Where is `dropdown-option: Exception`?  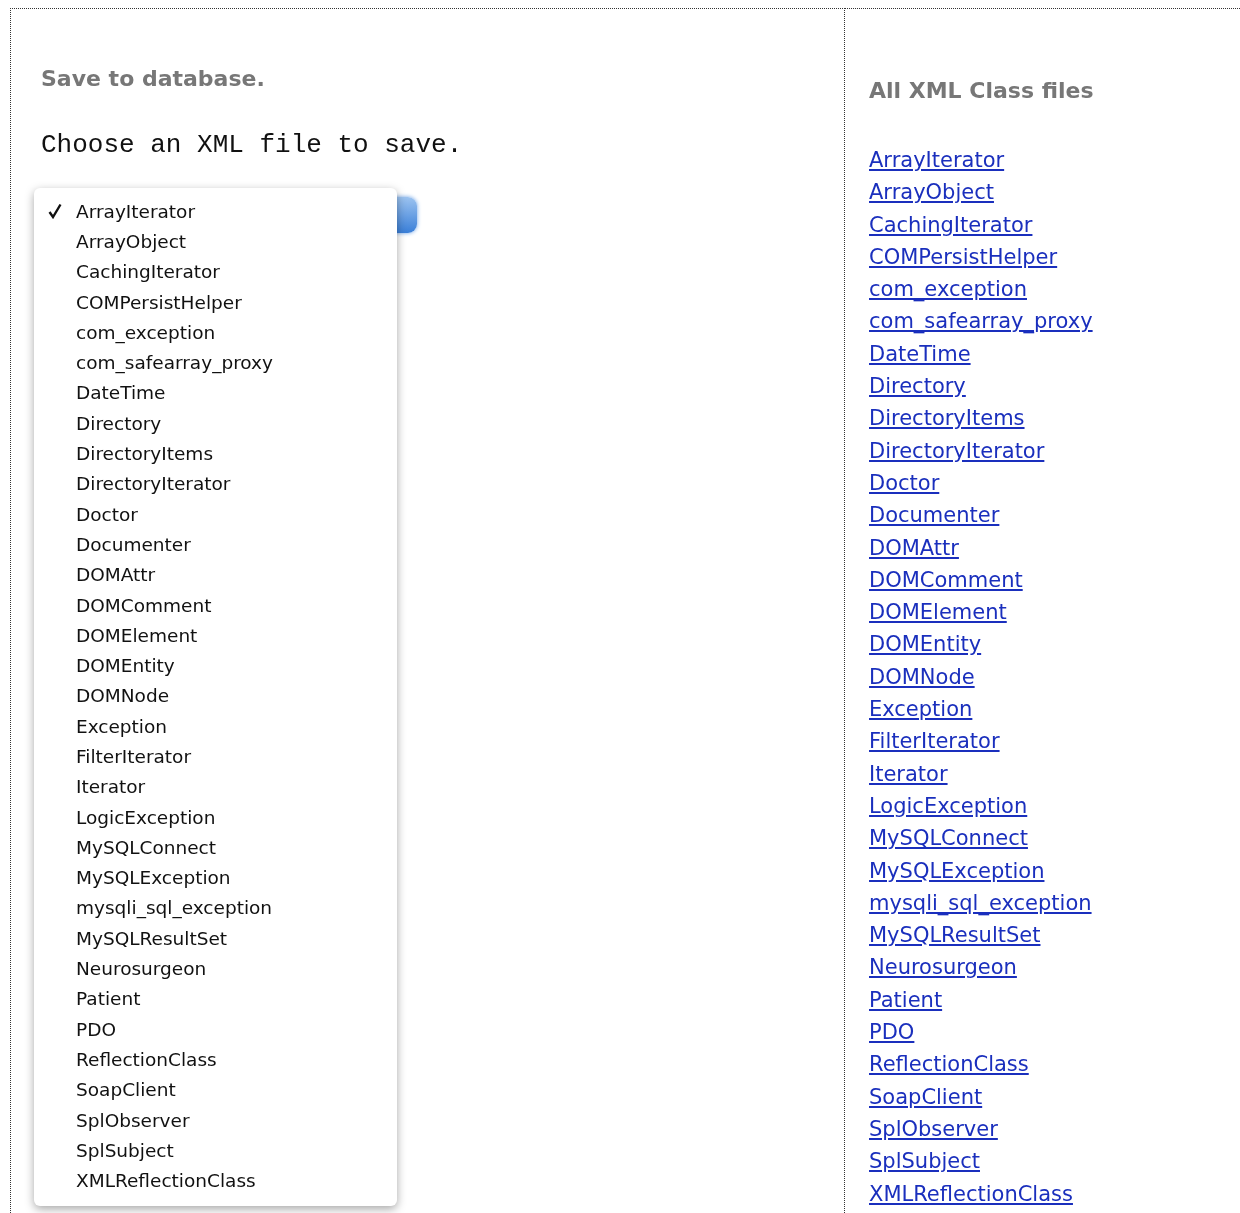
dropdown-option: Exception is located at coordinates (122, 726).